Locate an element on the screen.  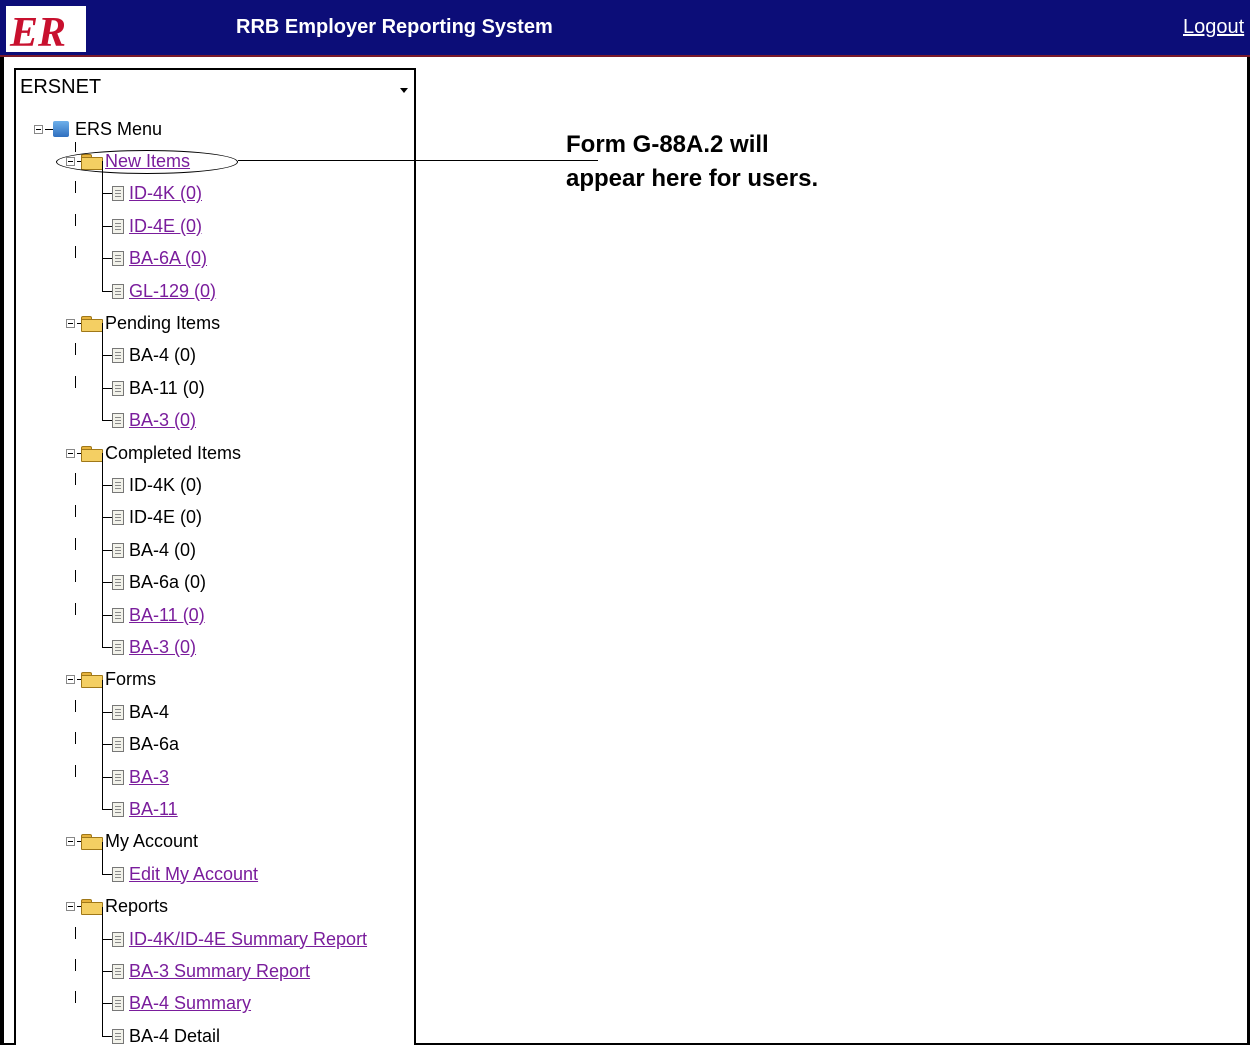
tree-item-link: ID-4K (0) is located at coordinates (165, 193).